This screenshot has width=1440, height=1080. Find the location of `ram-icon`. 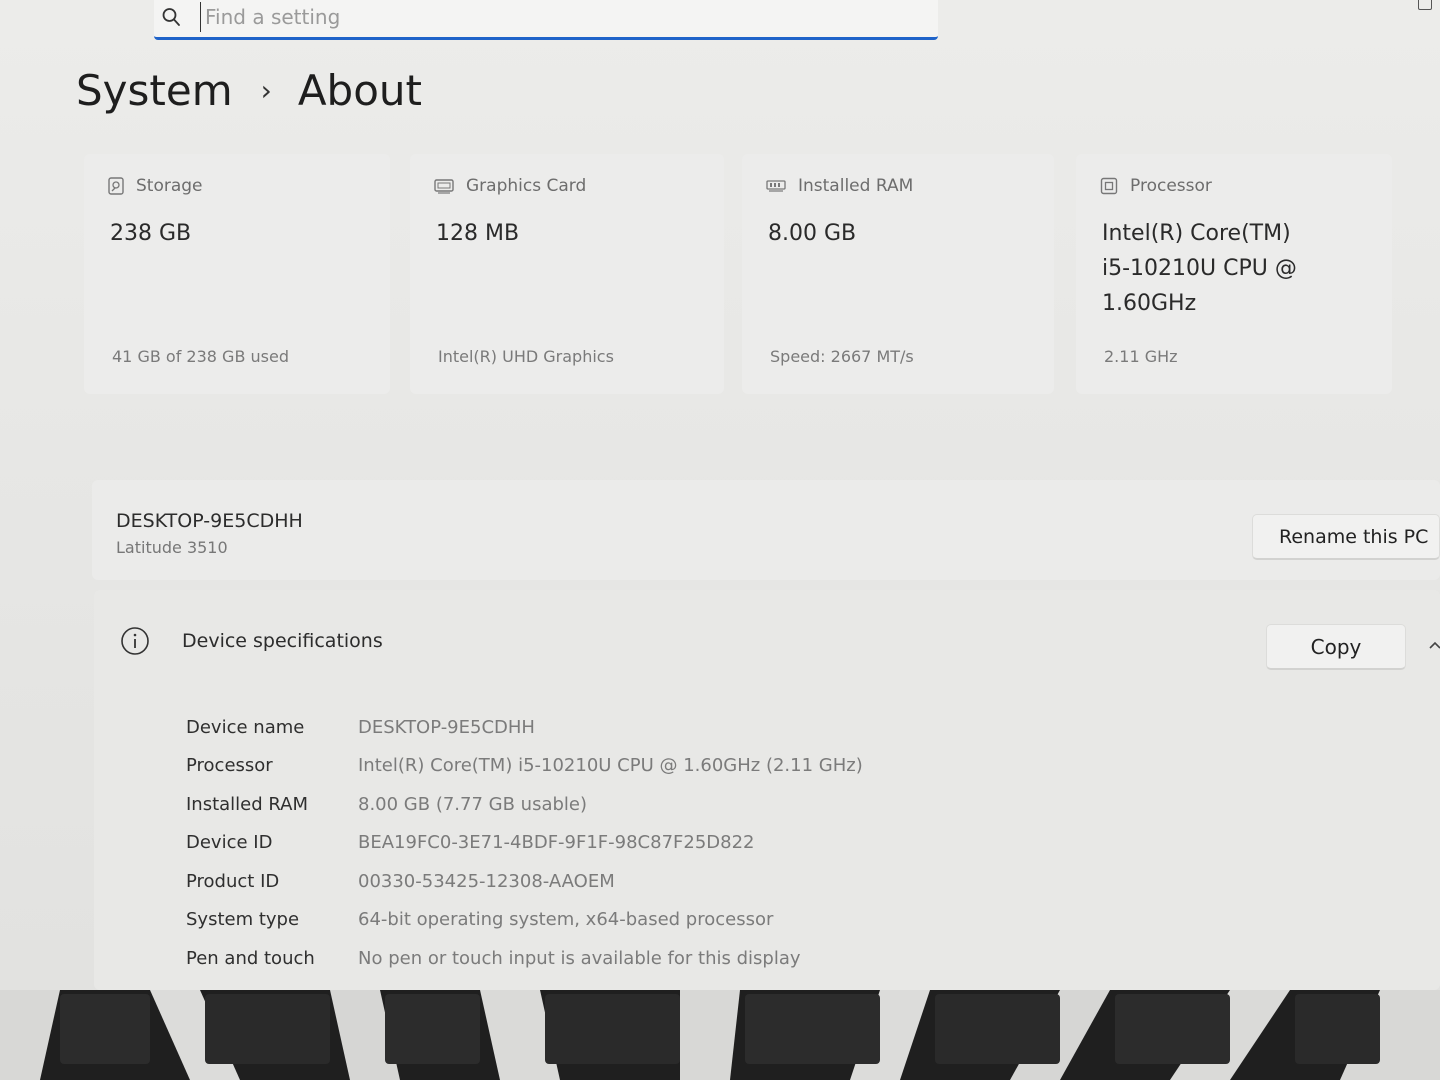

ram-icon is located at coordinates (776, 186).